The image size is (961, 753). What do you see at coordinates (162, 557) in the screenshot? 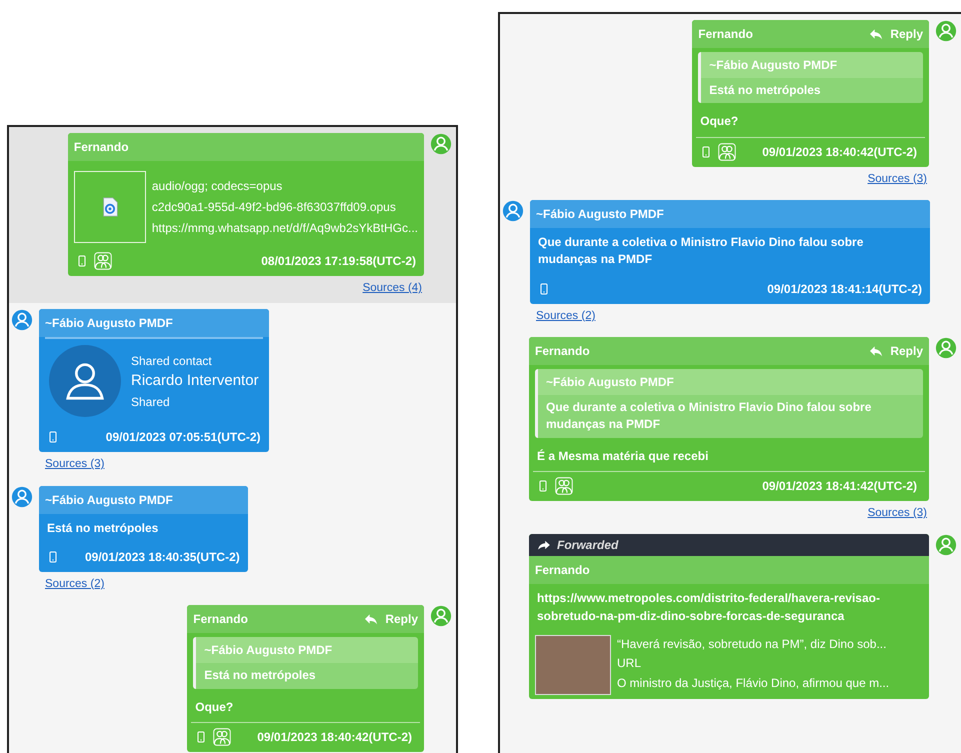
I see `timestamp: 09/01/2023 18:40:35(UTC-2)` at bounding box center [162, 557].